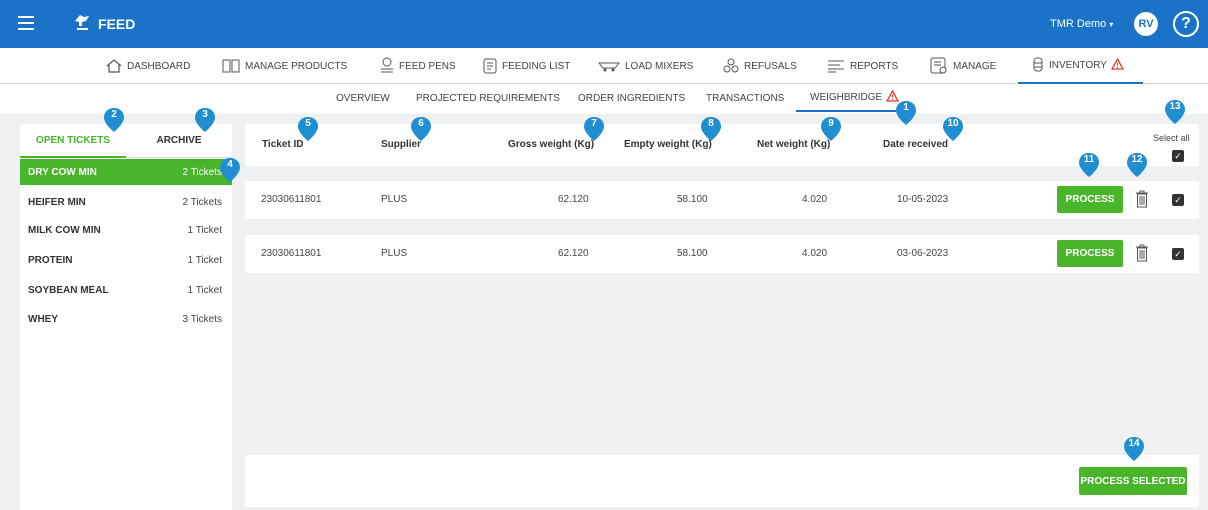 The height and width of the screenshot is (510, 1208). I want to click on callout-badge-12: 12, so click(1137, 165).